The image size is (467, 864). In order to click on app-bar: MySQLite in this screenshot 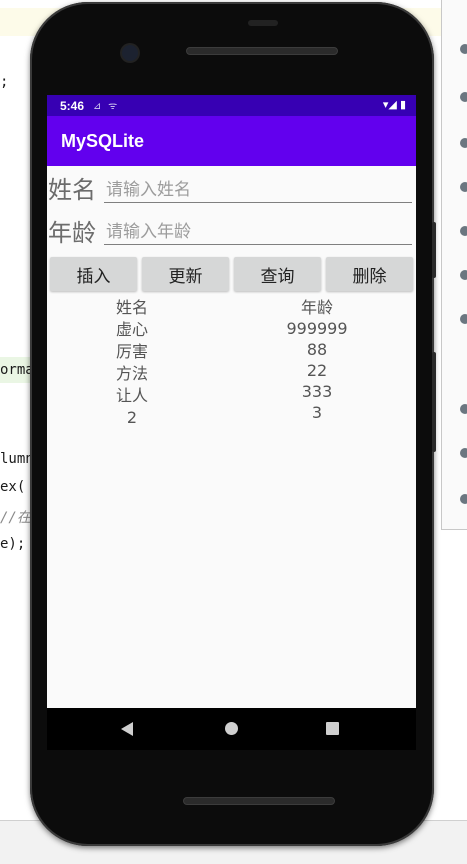, I will do `click(231, 141)`.